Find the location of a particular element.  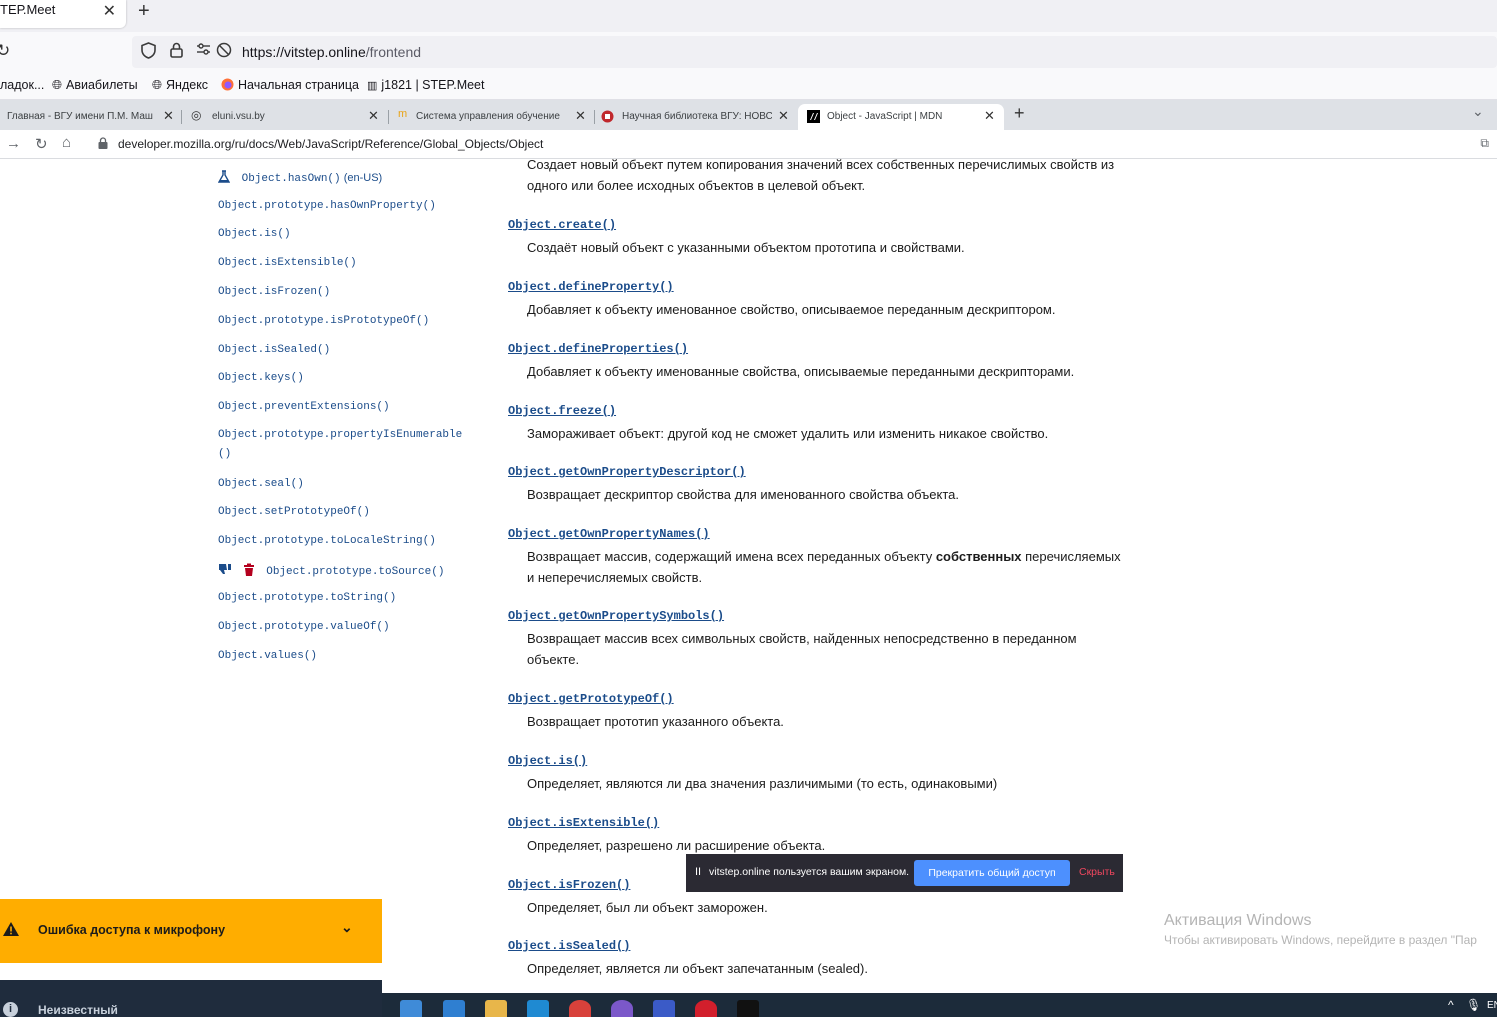

trash-icon is located at coordinates (247, 570).